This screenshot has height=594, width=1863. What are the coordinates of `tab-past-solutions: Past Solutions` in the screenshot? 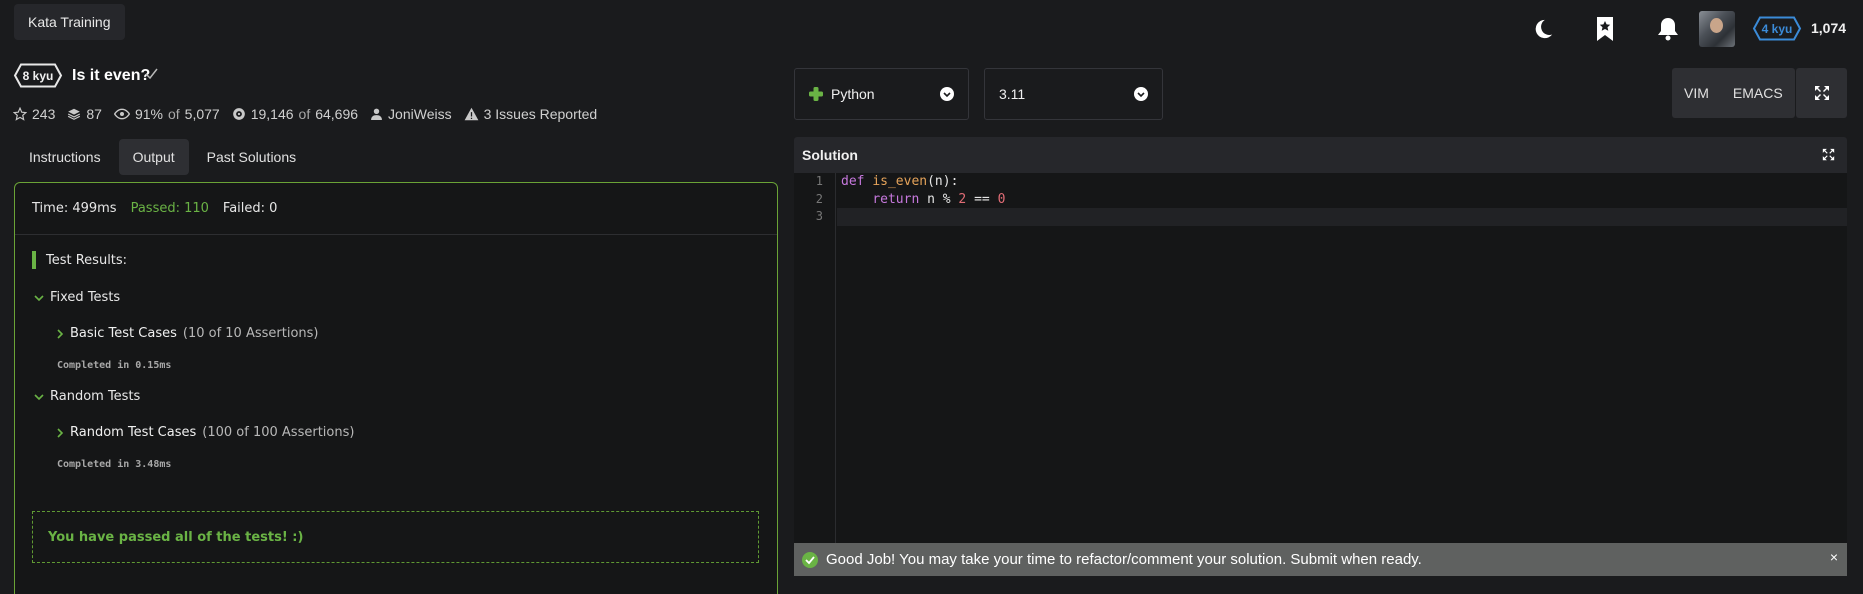 It's located at (252, 157).